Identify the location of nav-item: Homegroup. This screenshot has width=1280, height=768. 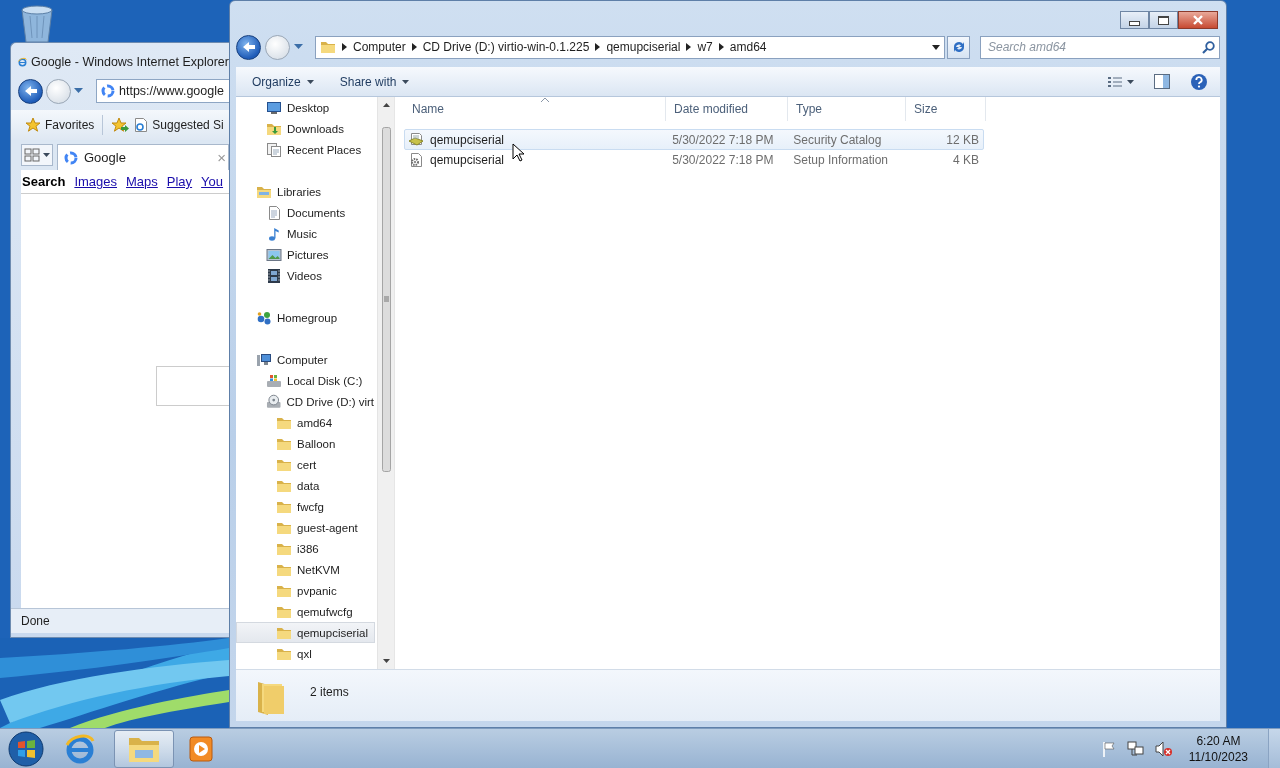
(305, 317).